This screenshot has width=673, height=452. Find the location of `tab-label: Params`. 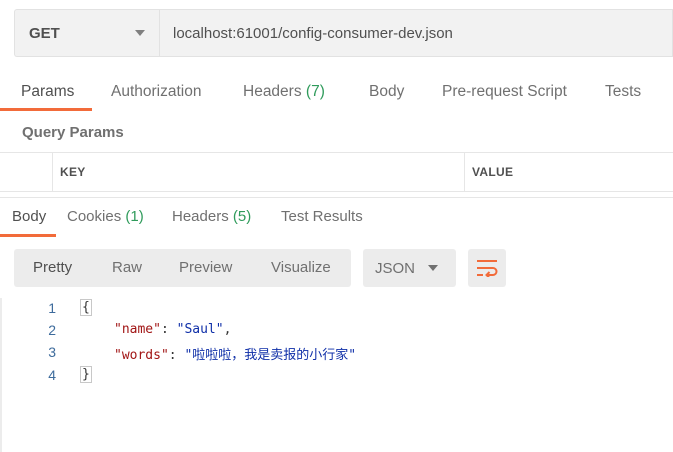

tab-label: Params is located at coordinates (48, 91).